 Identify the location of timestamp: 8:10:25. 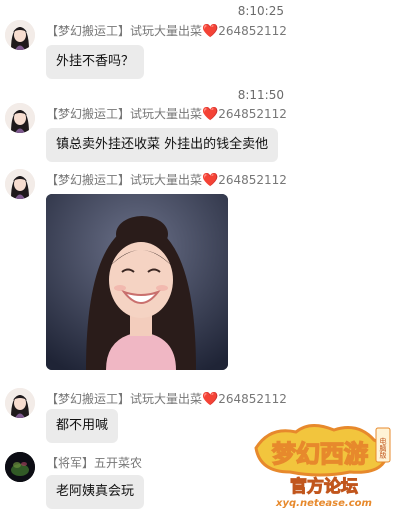
(260, 11).